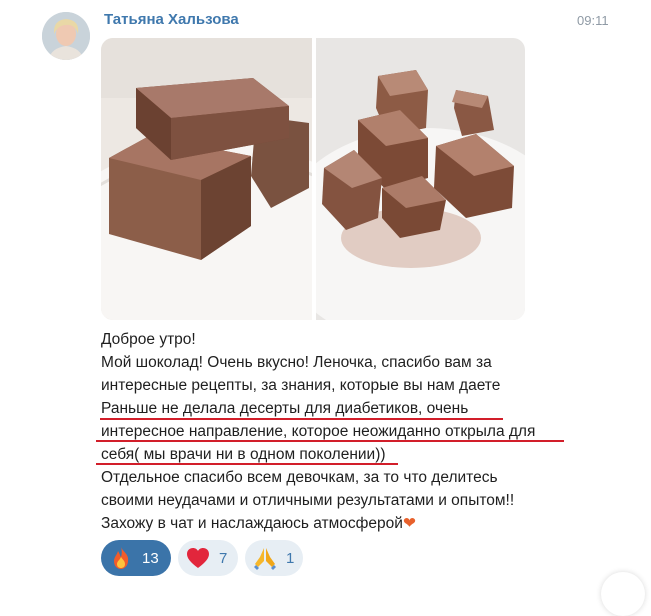  I want to click on reaction-pray: 1, so click(274, 558).